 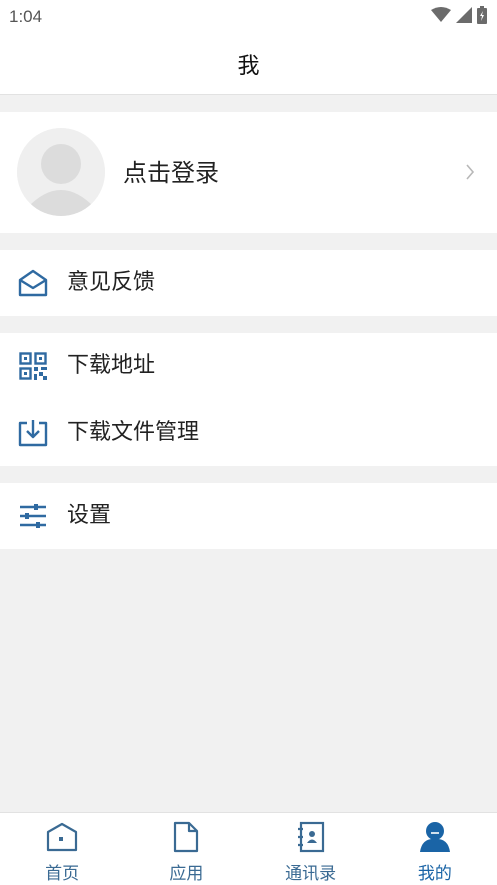 I want to click on nav-bar: 我, so click(x=248, y=64).